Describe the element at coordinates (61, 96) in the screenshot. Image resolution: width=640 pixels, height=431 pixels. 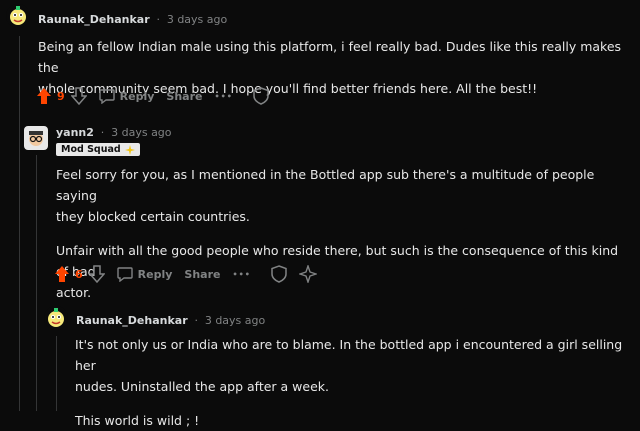
I see `vote-count: 9` at that location.